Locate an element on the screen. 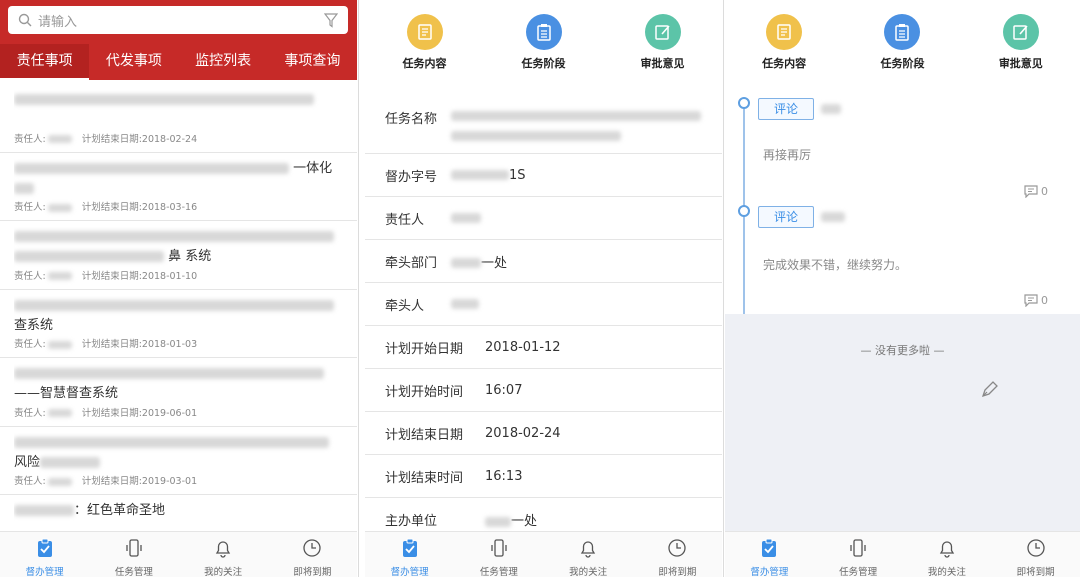 Image resolution: width=1080 pixels, height=577 pixels. field-plan-start-time: 计划开始时间 16:07 is located at coordinates (543, 390).